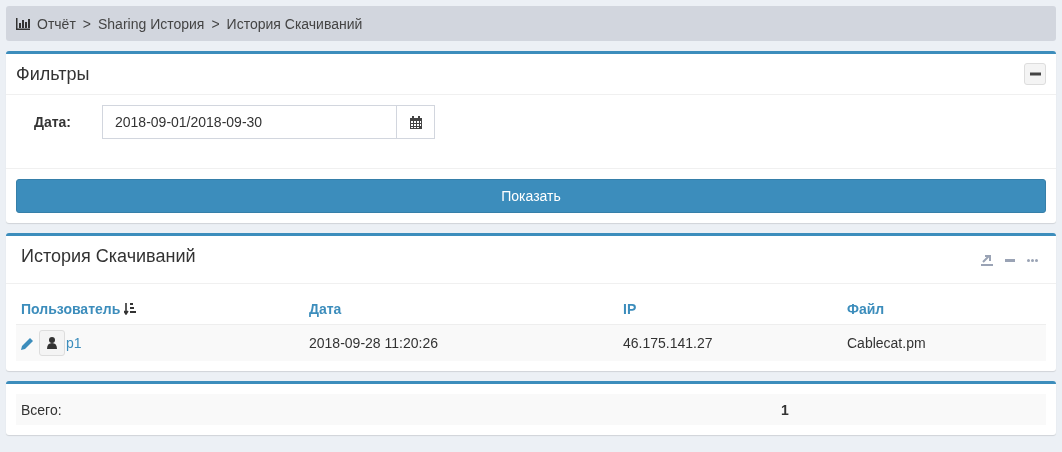  I want to click on breadcrumb-link: Отчёт, so click(56, 23).